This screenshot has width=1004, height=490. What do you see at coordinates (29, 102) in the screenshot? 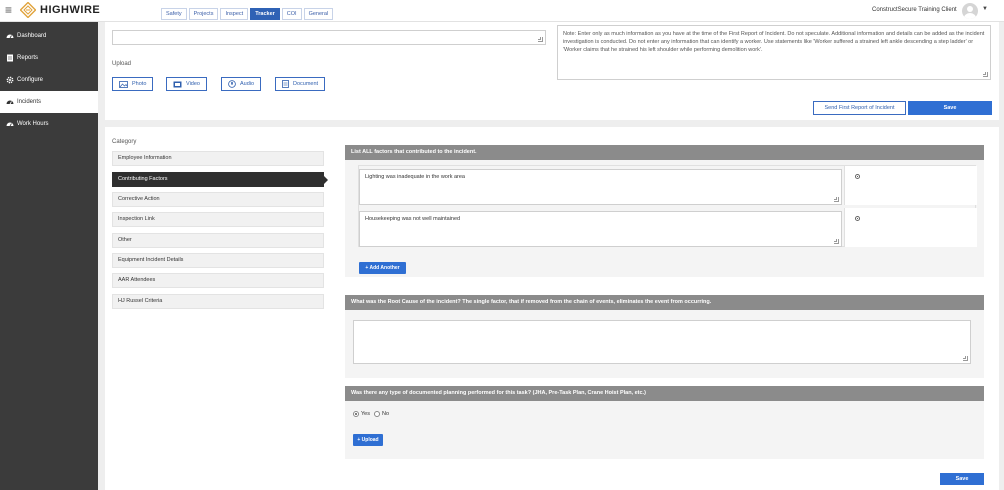
I see `sidebar-item-label: Incidents` at bounding box center [29, 102].